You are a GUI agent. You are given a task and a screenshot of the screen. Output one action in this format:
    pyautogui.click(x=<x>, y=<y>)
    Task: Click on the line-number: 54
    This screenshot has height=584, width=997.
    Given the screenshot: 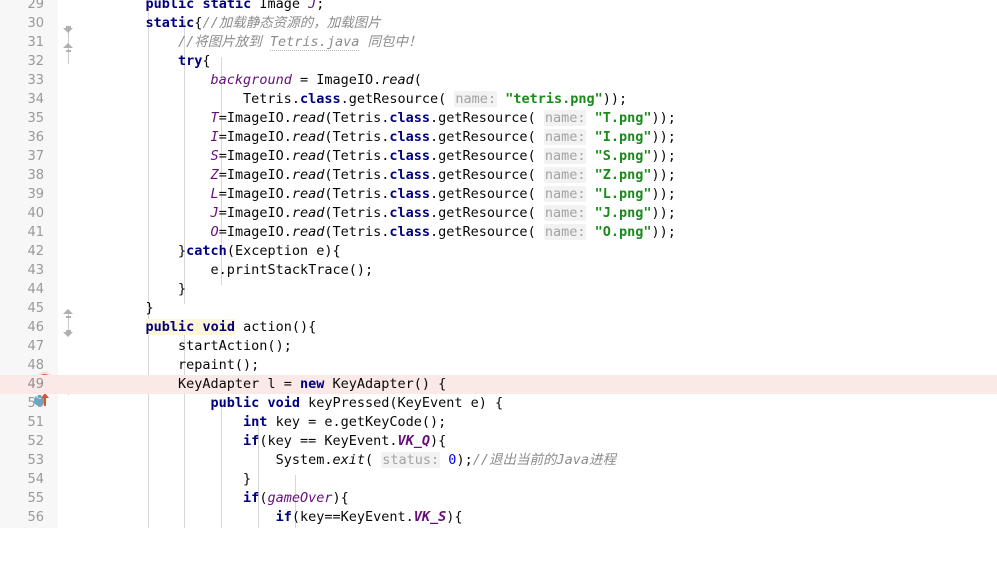 What is the action you would take?
    pyautogui.click(x=35, y=479)
    